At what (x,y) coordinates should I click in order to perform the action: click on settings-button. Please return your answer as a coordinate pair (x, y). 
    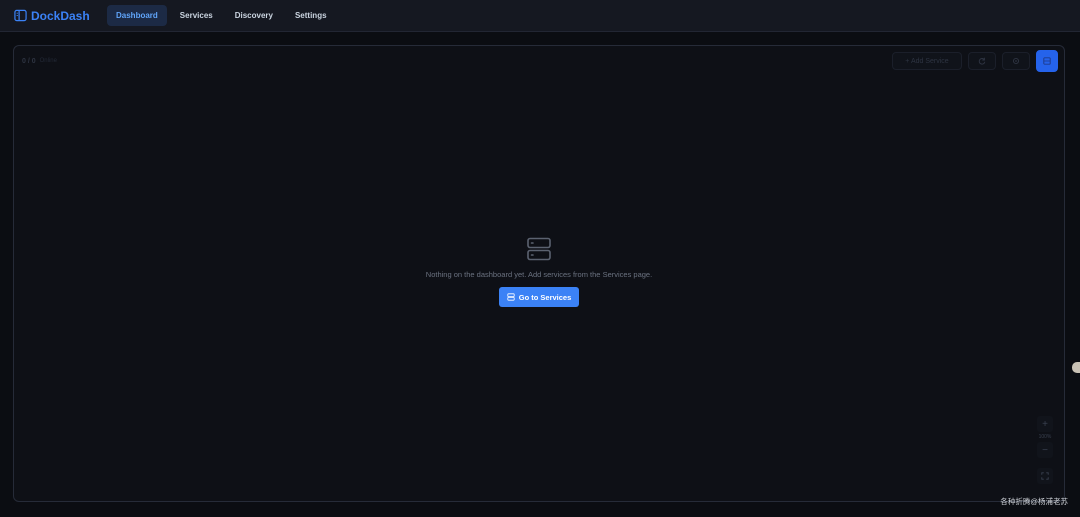
    Looking at the image, I should click on (1016, 61).